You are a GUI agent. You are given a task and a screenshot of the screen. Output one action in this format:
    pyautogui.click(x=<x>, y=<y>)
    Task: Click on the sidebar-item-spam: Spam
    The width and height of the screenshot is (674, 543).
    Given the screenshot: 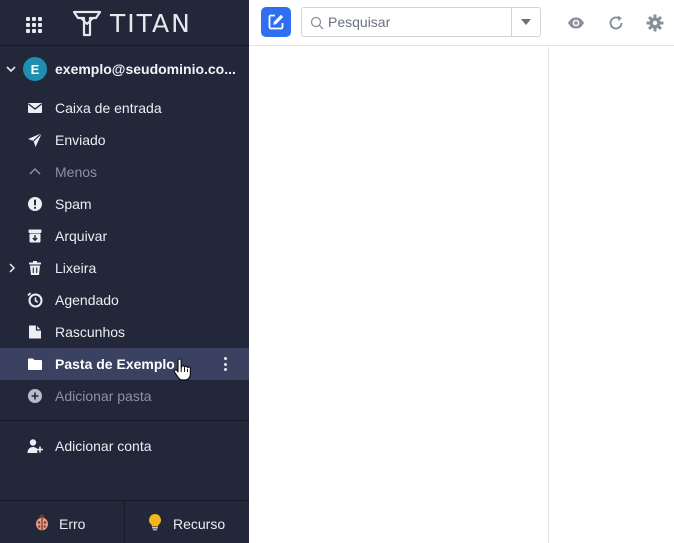 What is the action you would take?
    pyautogui.click(x=124, y=204)
    